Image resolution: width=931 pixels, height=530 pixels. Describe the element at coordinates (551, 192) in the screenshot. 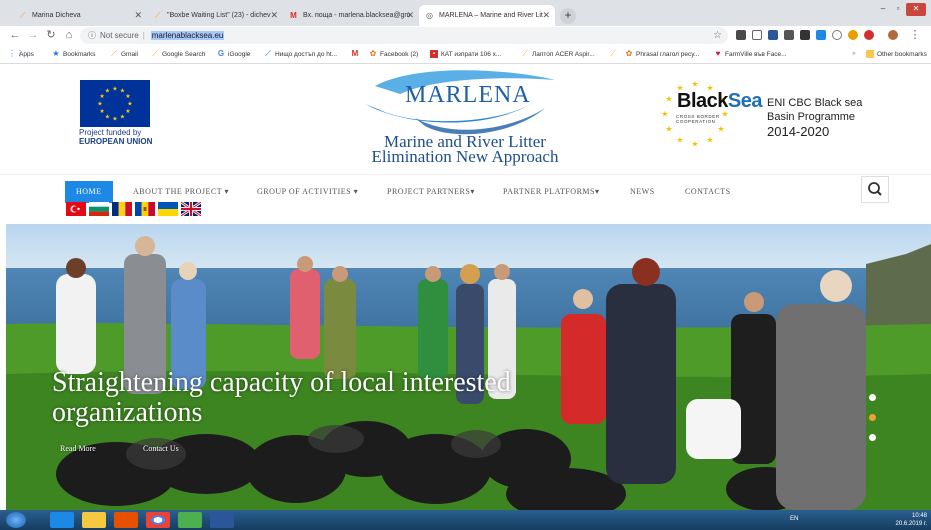

I see `nav-partner-platforms: PARTNER PLATFORMS▾` at that location.